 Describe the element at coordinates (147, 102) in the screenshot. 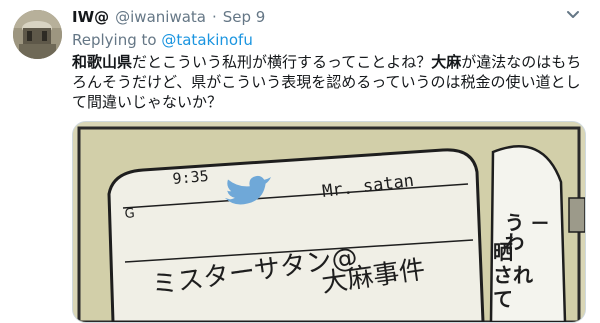

I see `tweet-text-line-3: て間違いじゃないか？` at that location.